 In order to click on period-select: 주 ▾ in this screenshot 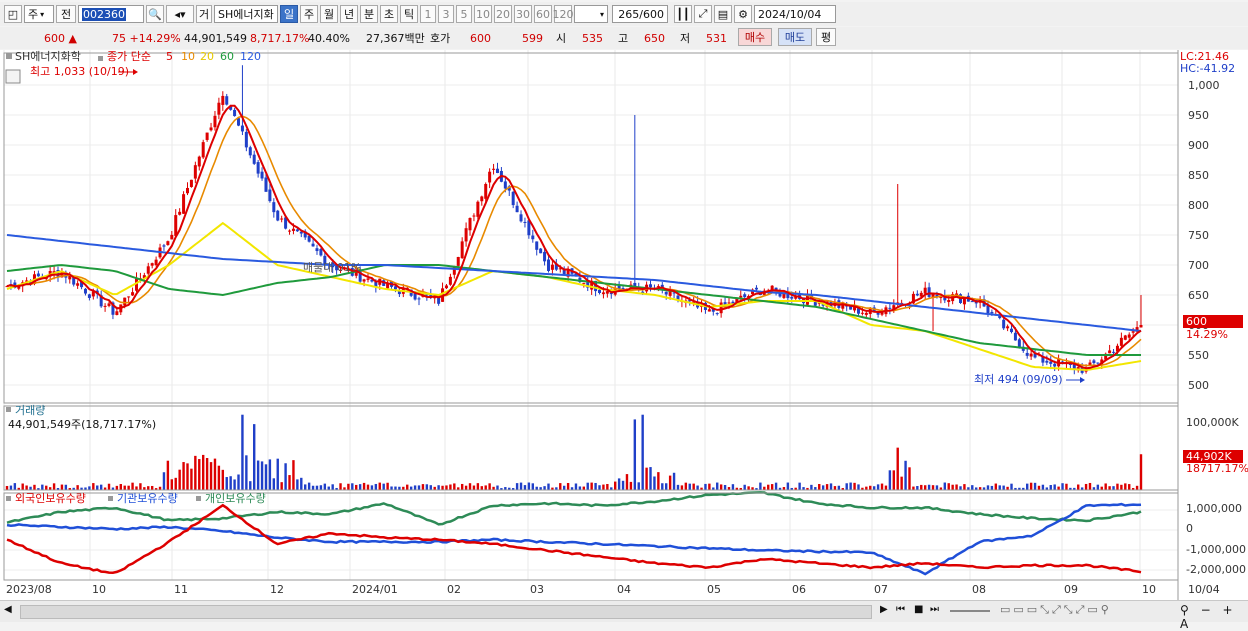, I will do `click(39, 14)`.